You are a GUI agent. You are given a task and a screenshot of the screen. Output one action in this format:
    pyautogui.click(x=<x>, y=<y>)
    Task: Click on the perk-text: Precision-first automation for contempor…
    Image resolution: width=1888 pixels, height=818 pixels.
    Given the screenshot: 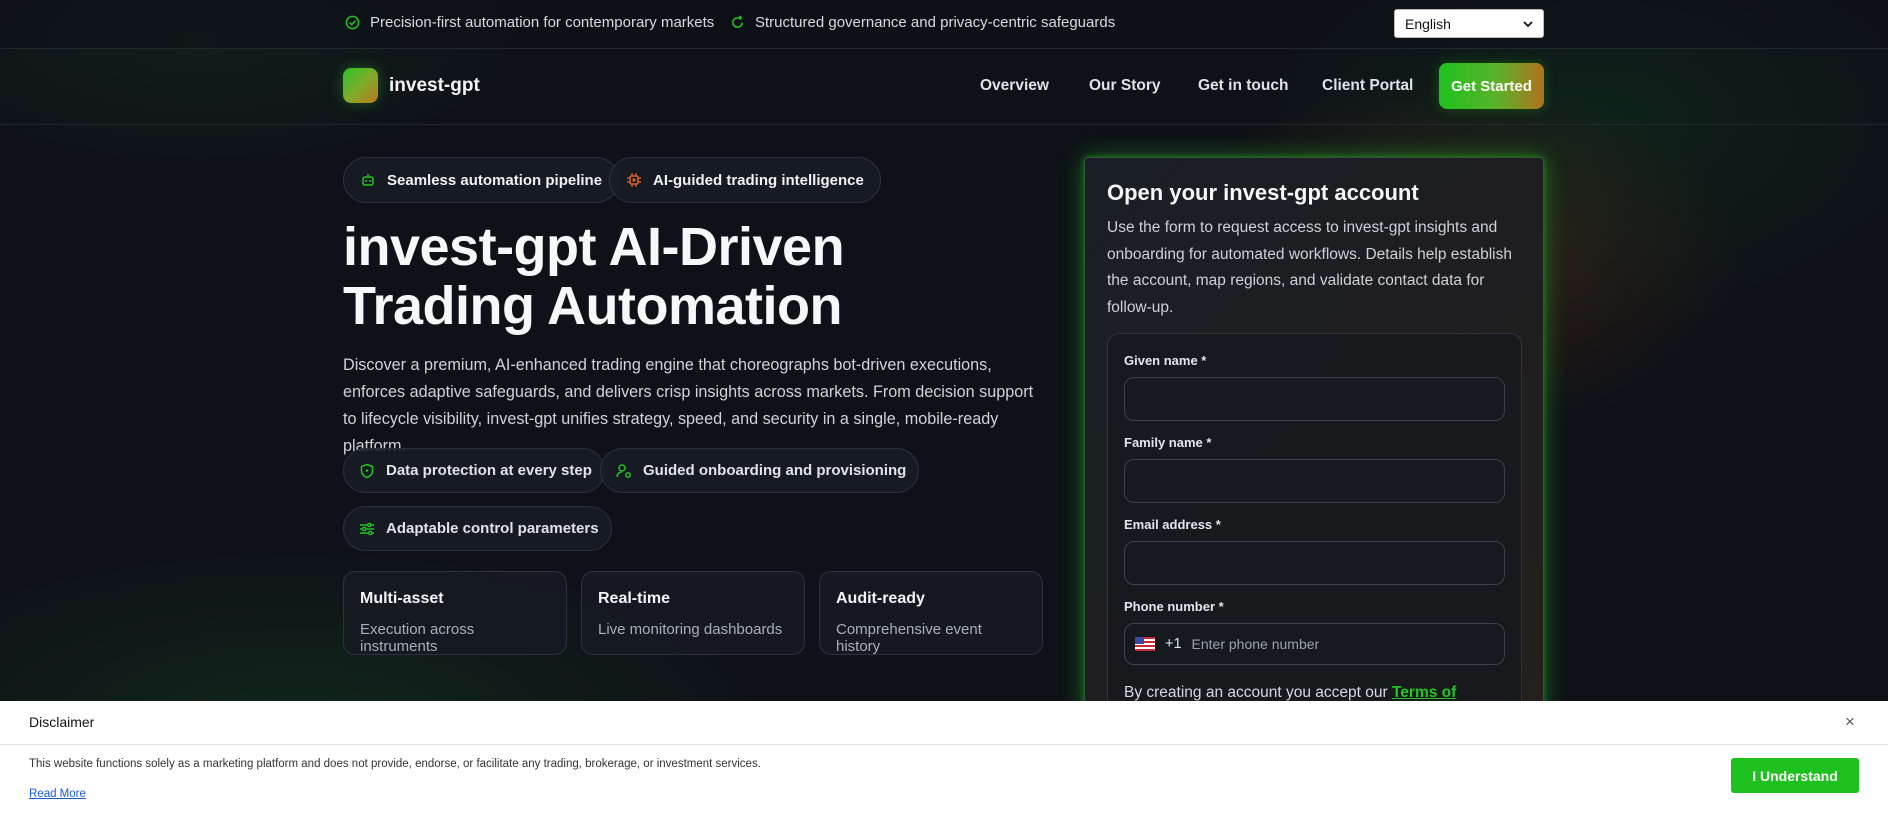 What is the action you would take?
    pyautogui.click(x=542, y=22)
    